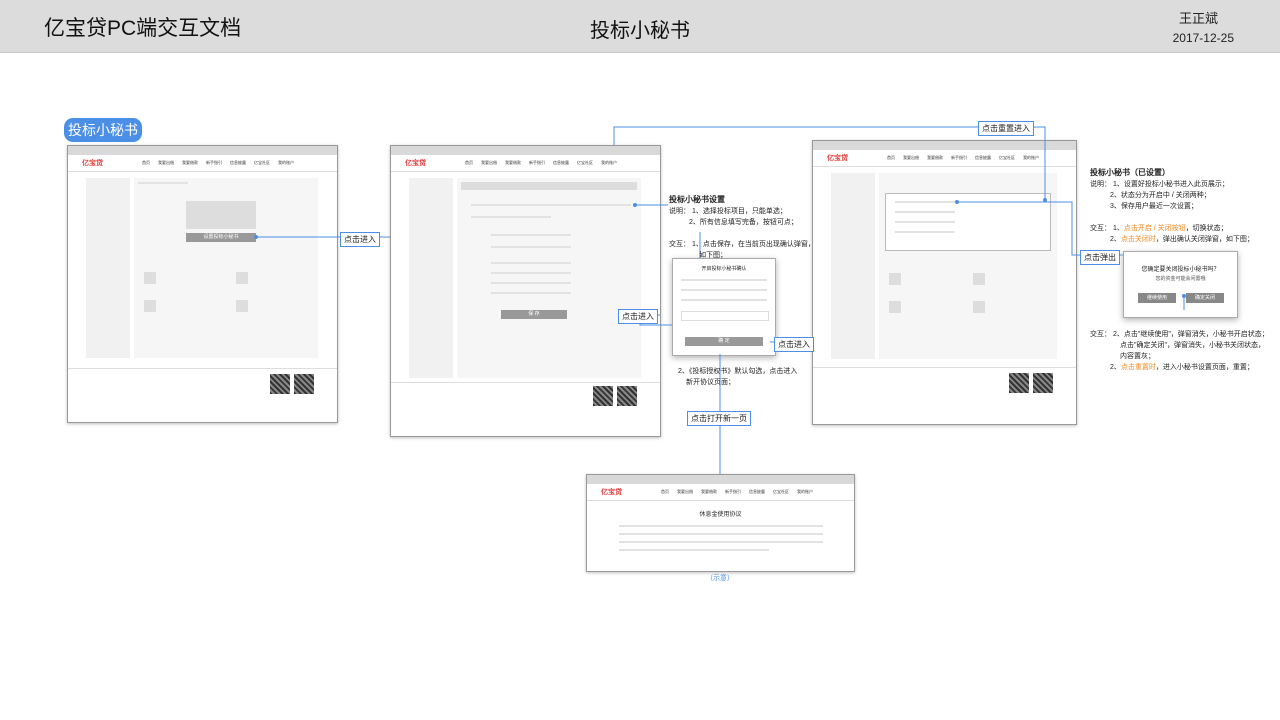 The width and height of the screenshot is (1280, 720). What do you see at coordinates (724, 280) in the screenshot?
I see `dialog-row` at bounding box center [724, 280].